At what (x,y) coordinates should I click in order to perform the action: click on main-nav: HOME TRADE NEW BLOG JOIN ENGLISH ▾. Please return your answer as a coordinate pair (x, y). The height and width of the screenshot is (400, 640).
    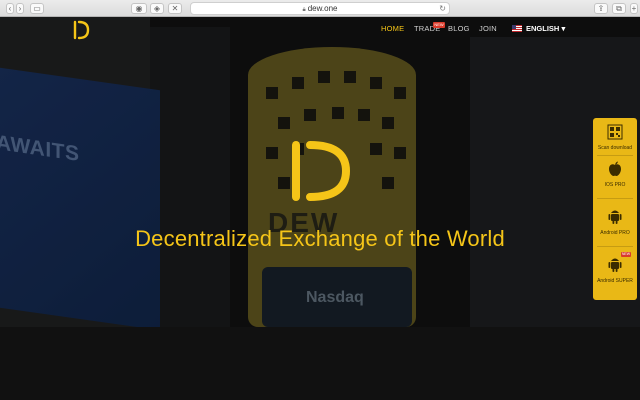
    Looking at the image, I should click on (320, 29).